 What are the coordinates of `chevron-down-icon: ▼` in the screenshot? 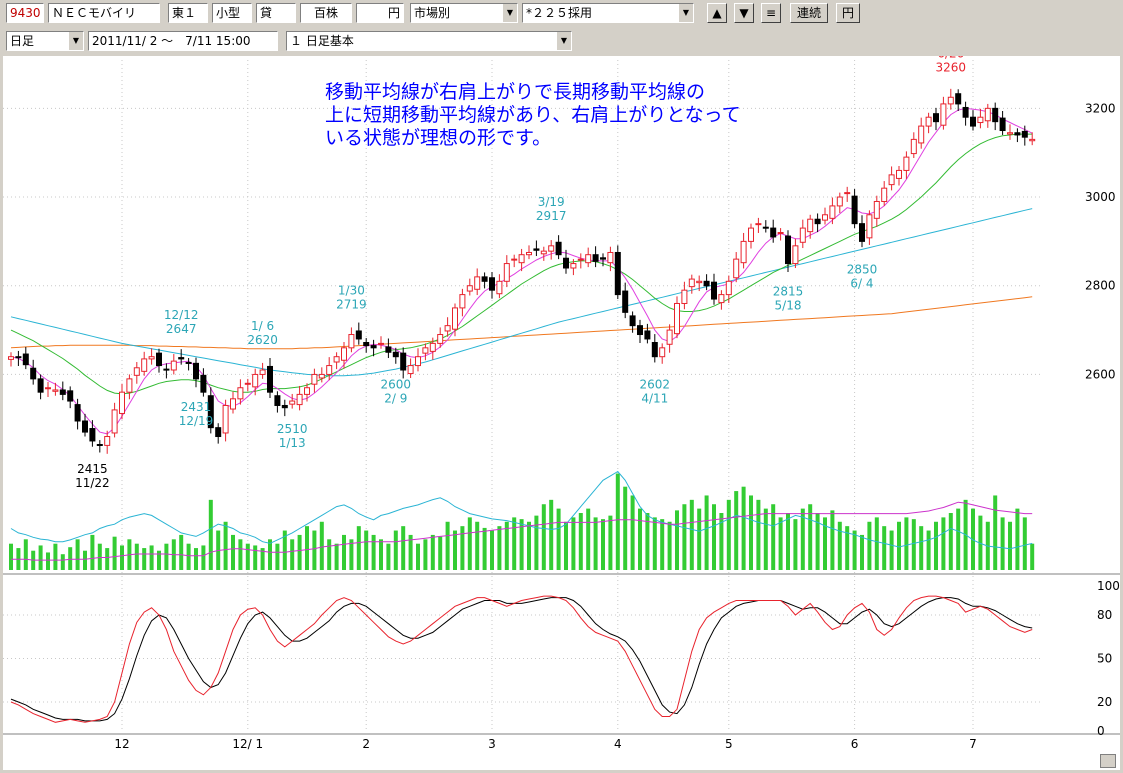 It's located at (509, 13).